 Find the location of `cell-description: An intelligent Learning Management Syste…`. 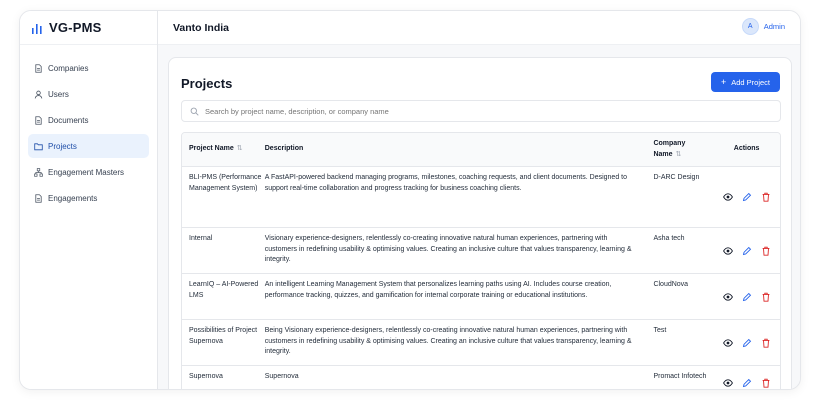

cell-description: An intelligent Learning Management Syste… is located at coordinates (438, 290).